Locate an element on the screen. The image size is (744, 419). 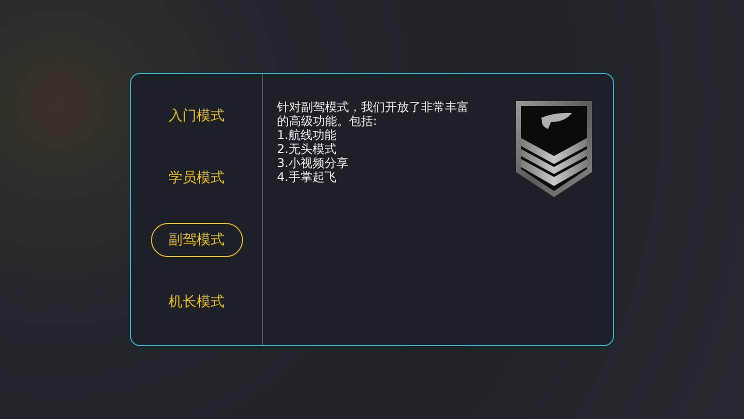
feature-item: 2.无头模式 is located at coordinates (307, 149).